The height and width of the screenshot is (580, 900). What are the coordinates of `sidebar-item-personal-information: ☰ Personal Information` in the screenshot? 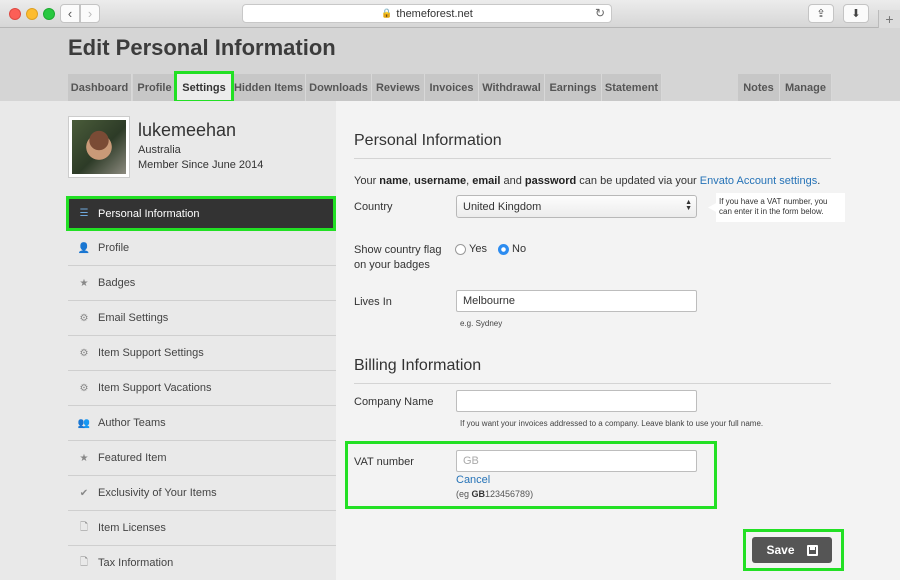 It's located at (202, 213).